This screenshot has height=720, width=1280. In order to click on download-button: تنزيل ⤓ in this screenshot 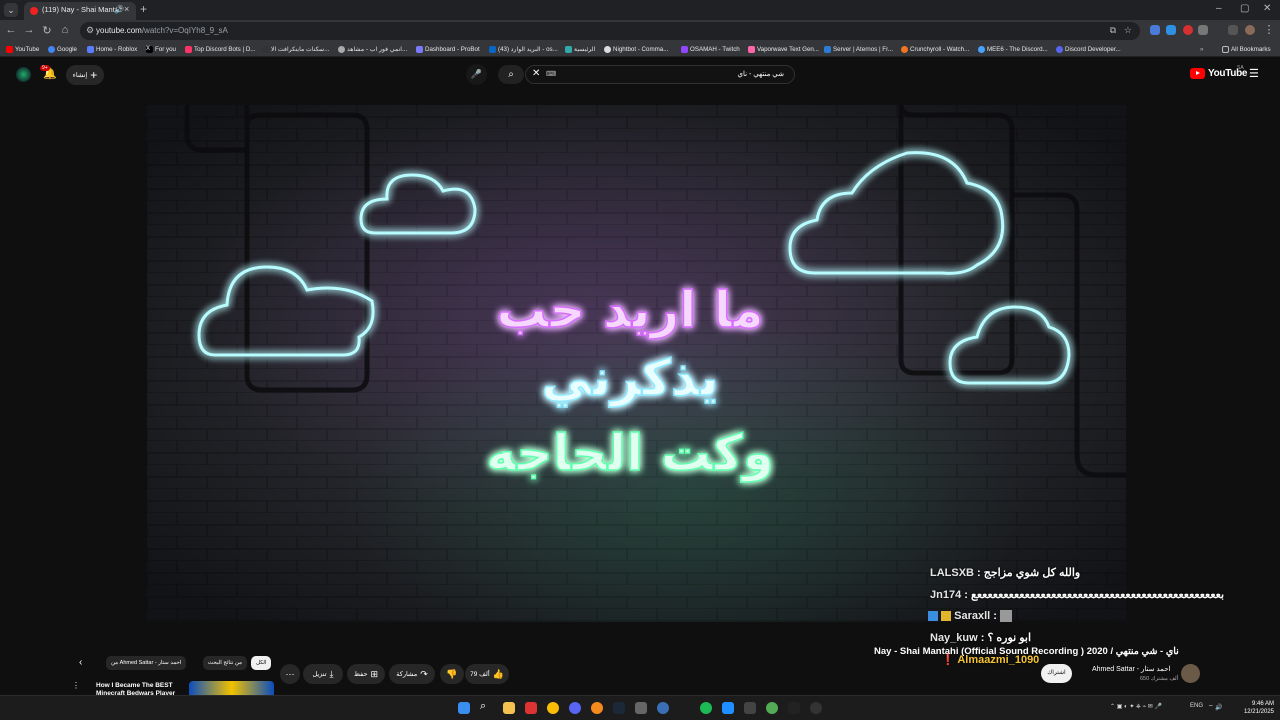, I will do `click(323, 674)`.